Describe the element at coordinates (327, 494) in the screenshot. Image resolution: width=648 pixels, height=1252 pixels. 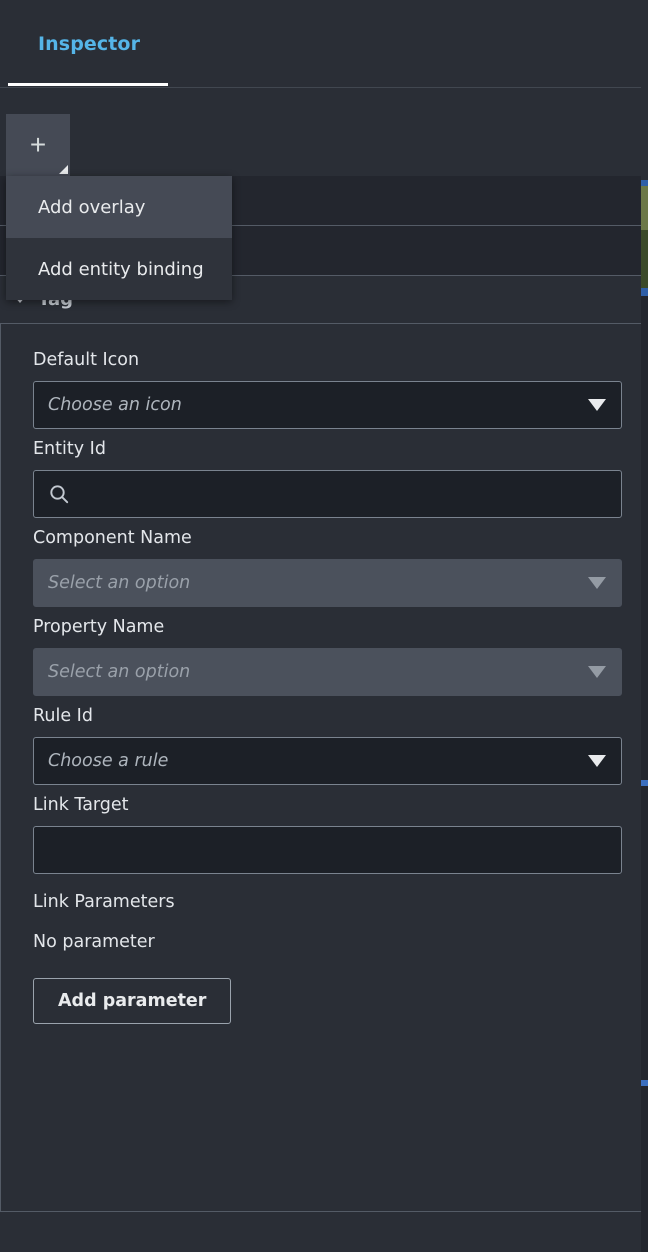
I see `entity-id-input` at that location.